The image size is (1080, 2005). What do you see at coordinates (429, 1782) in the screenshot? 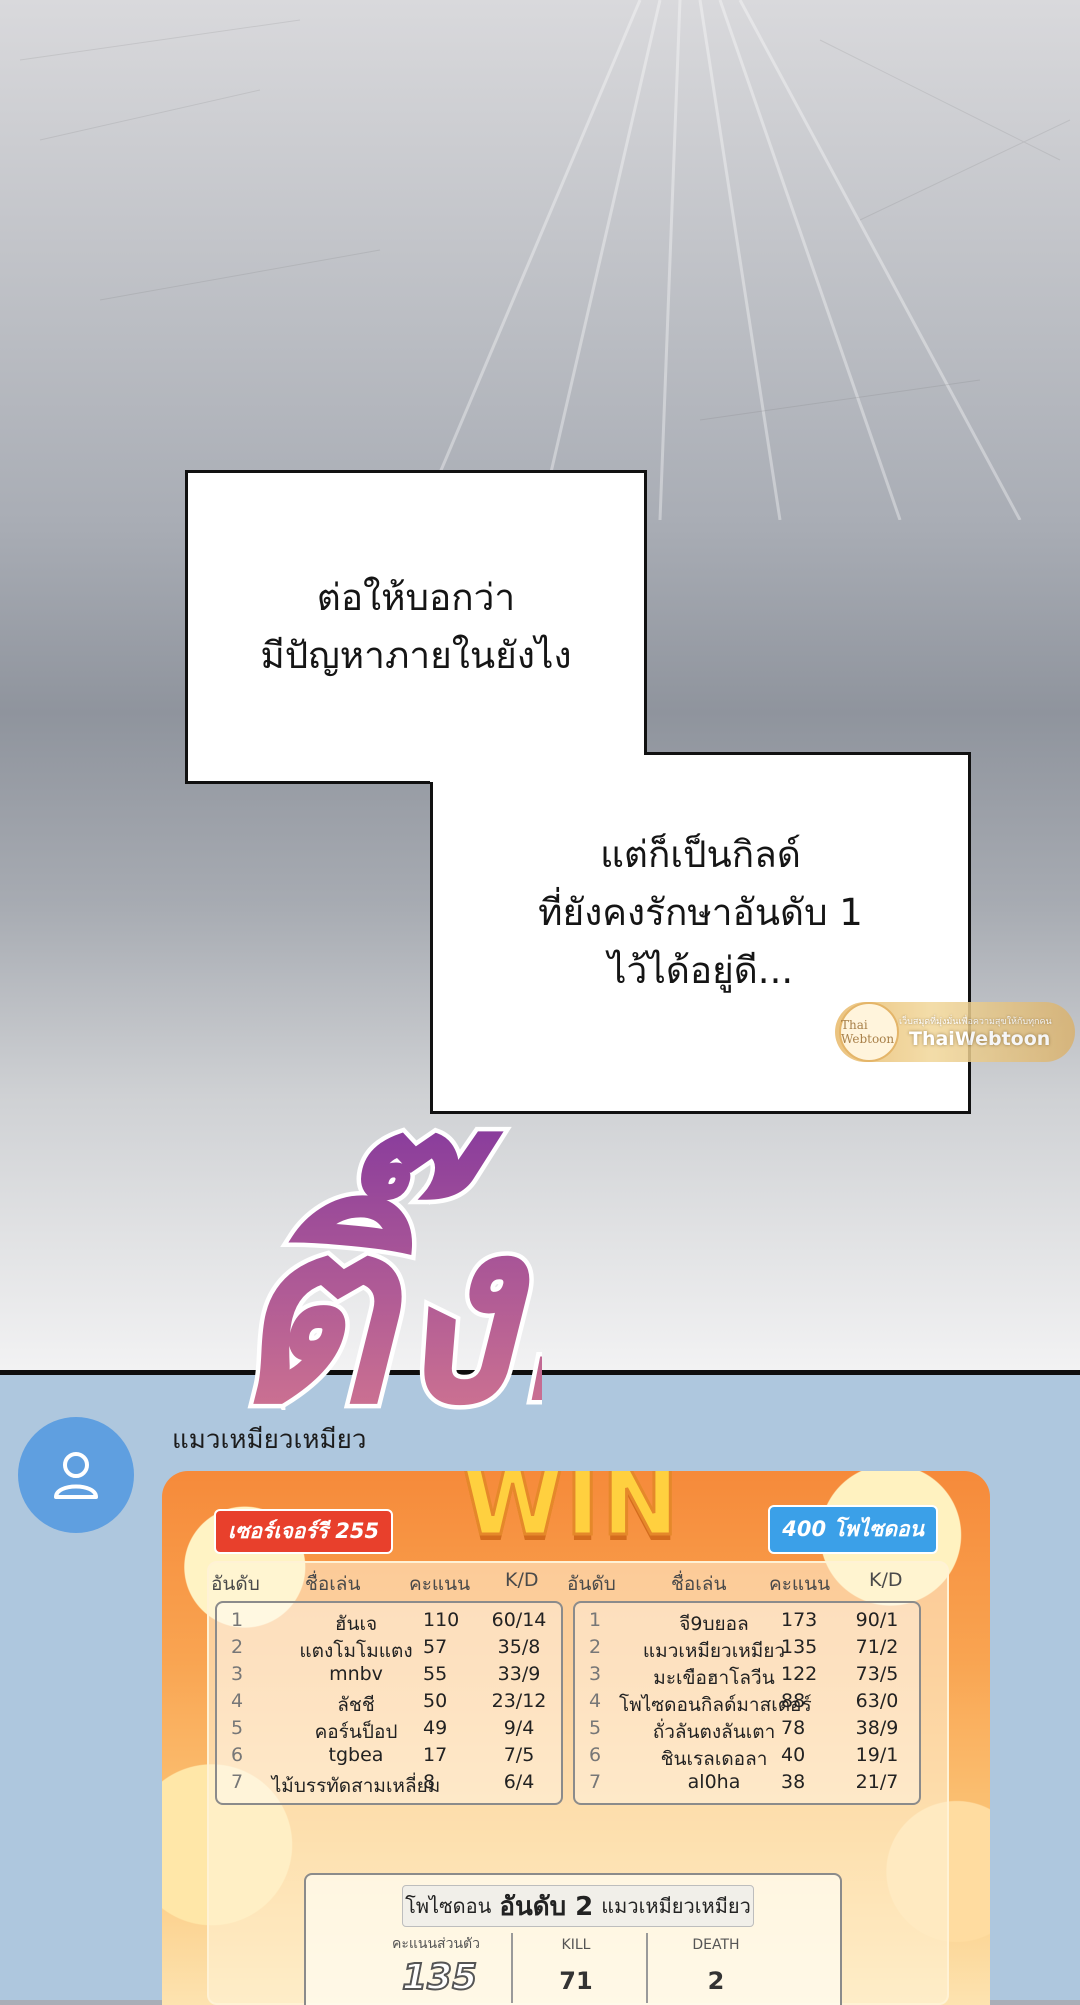
I see `left-cell-score: 8` at bounding box center [429, 1782].